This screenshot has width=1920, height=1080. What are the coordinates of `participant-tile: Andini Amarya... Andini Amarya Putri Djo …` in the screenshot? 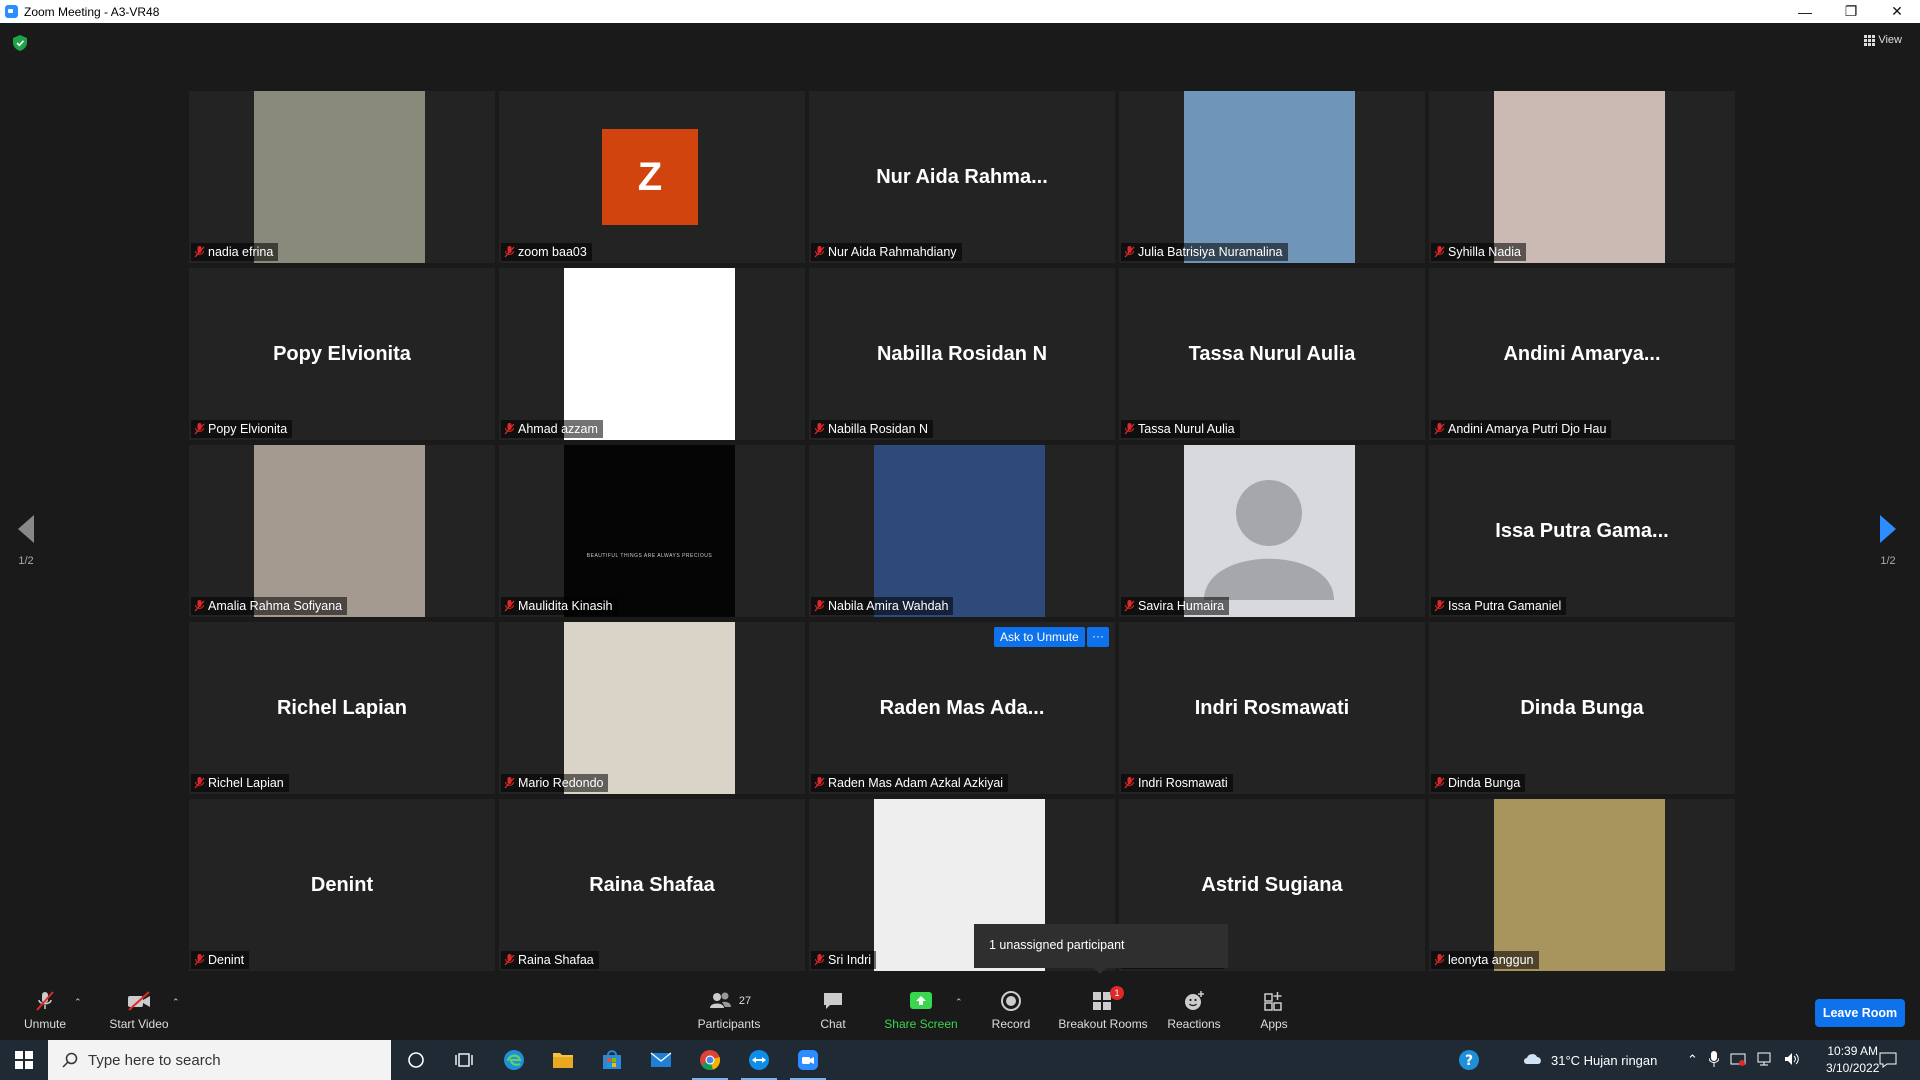 It's located at (1582, 354).